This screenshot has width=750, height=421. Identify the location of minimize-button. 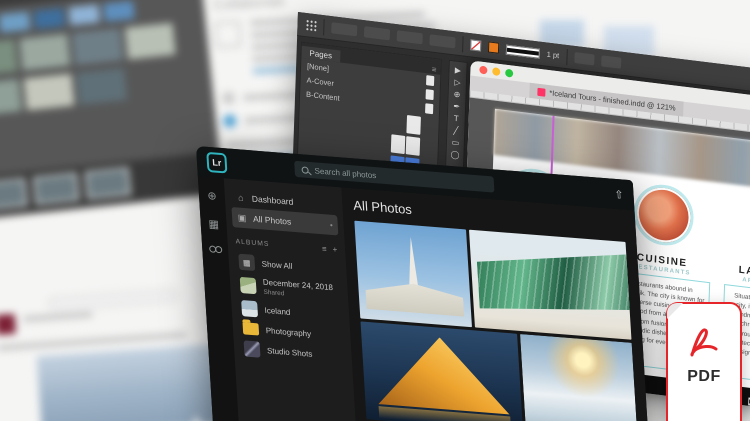
(496, 71).